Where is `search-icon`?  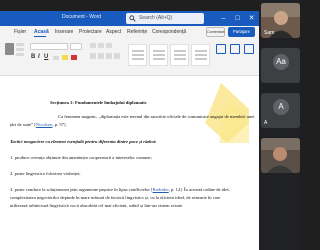
search-icon is located at coordinates (132, 18).